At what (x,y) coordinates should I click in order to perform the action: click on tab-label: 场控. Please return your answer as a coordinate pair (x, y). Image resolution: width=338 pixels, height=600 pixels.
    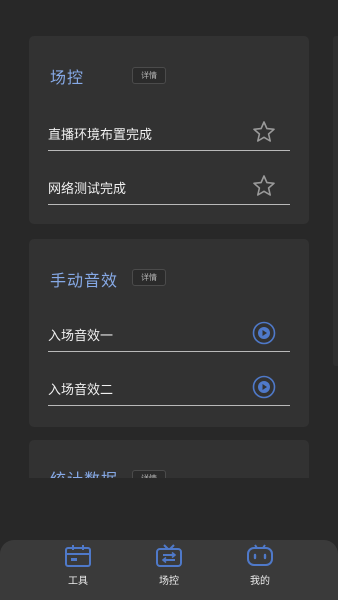
    Looking at the image, I should click on (169, 581).